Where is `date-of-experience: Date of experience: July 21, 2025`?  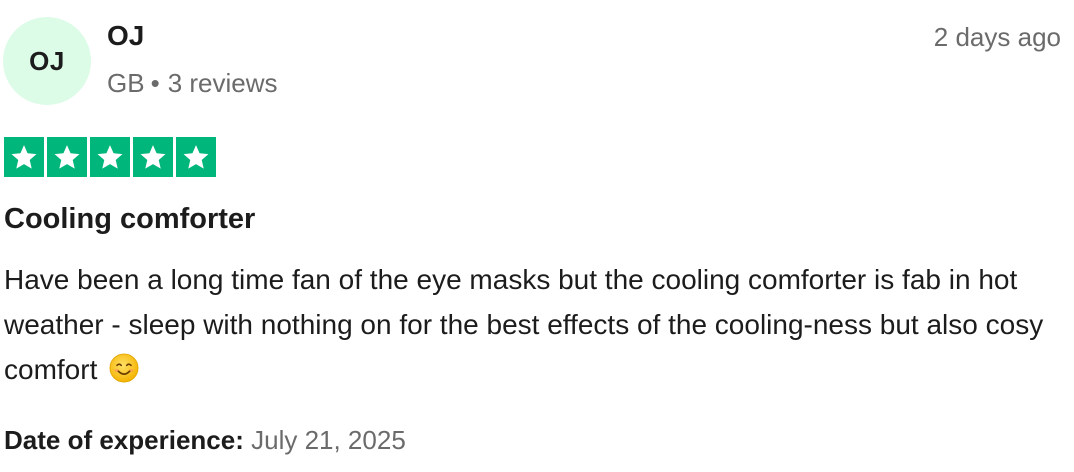 date-of-experience: Date of experience: July 21, 2025 is located at coordinates (205, 440).